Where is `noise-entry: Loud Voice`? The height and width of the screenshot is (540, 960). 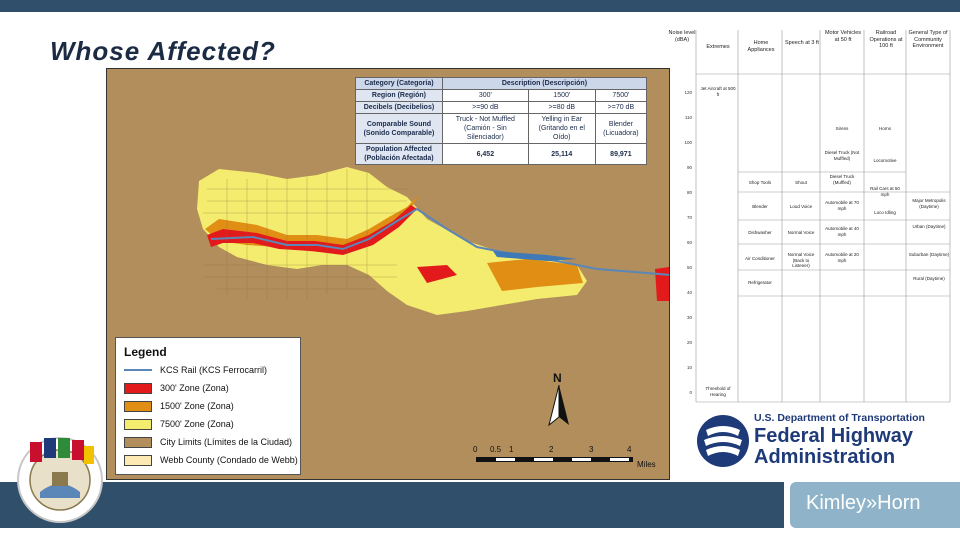
noise-entry: Loud Voice is located at coordinates (801, 206).